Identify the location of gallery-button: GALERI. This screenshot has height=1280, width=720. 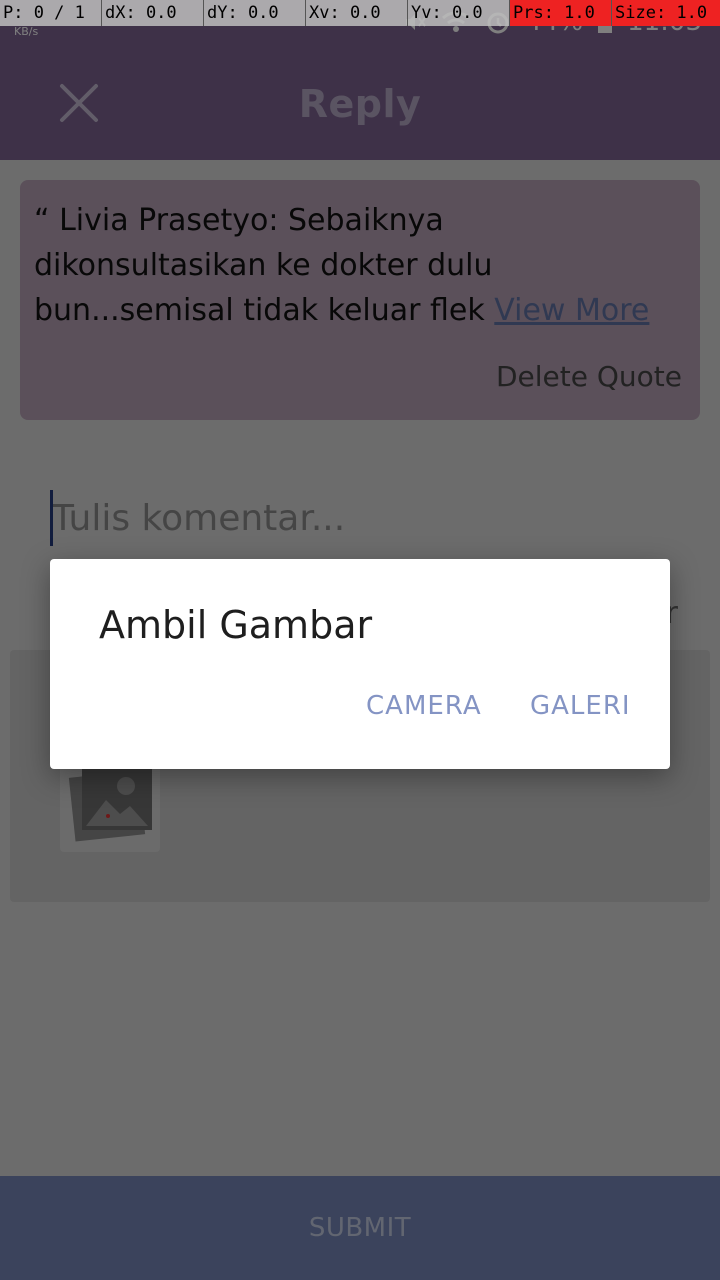
(580, 706).